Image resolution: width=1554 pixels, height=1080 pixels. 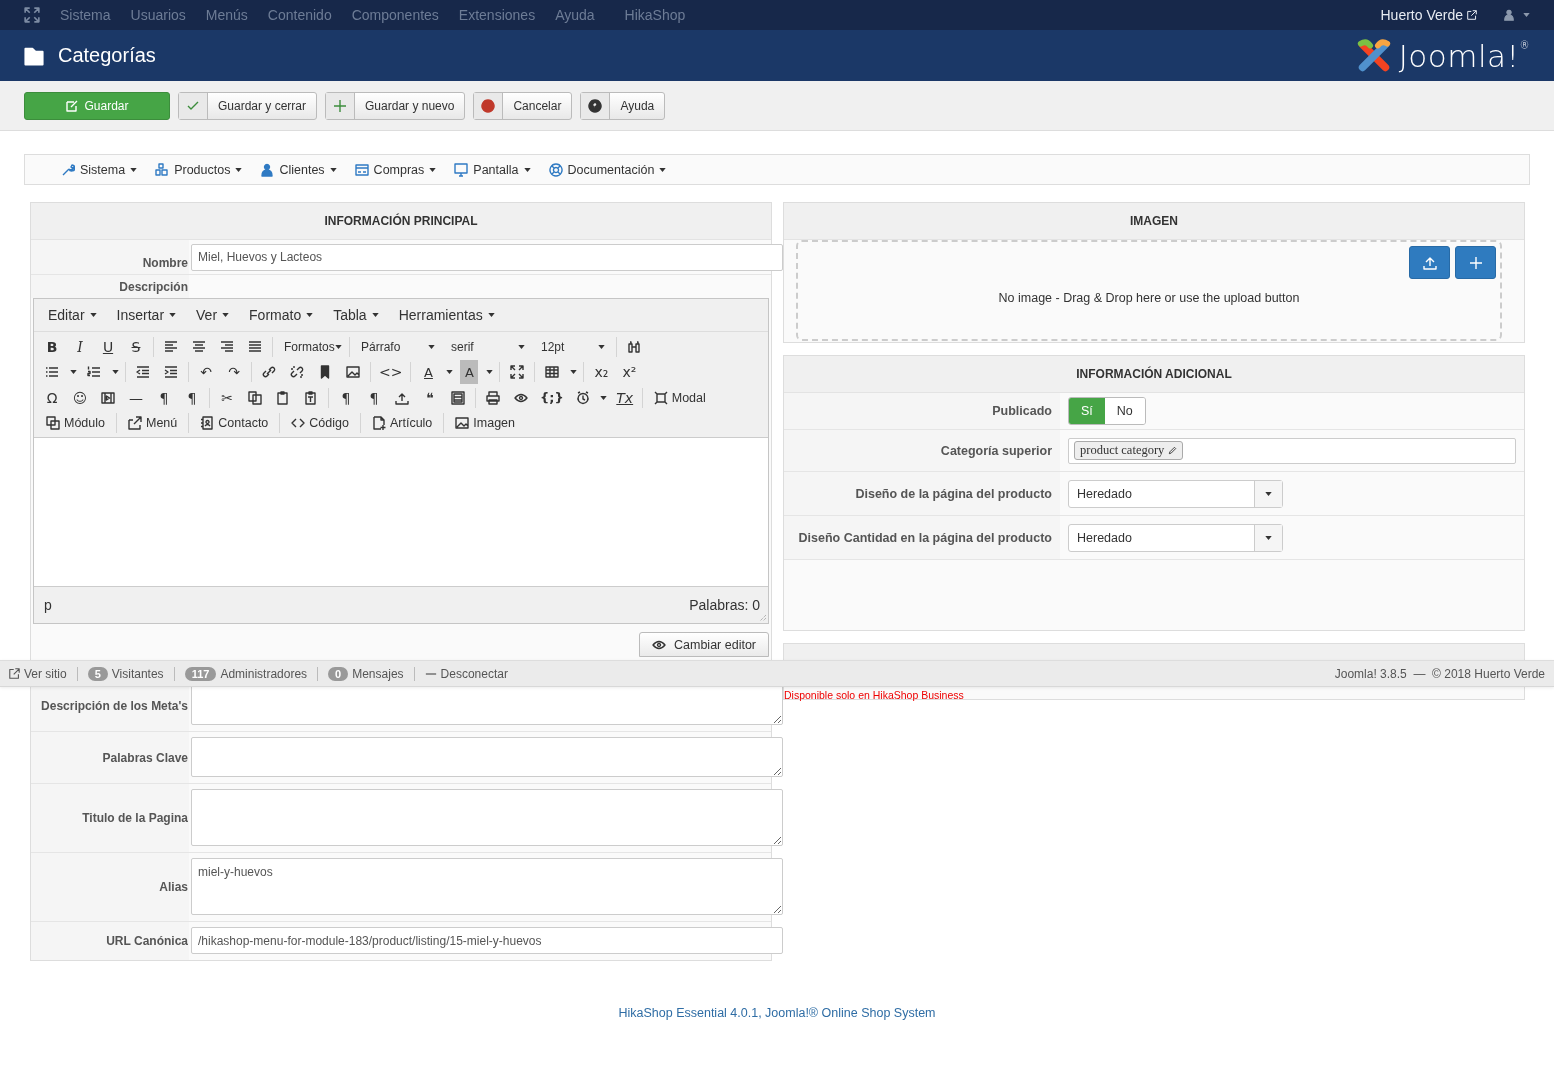 I want to click on drop-zone: No image - Drag & Drop here or use the upload button, so click(x=1149, y=290).